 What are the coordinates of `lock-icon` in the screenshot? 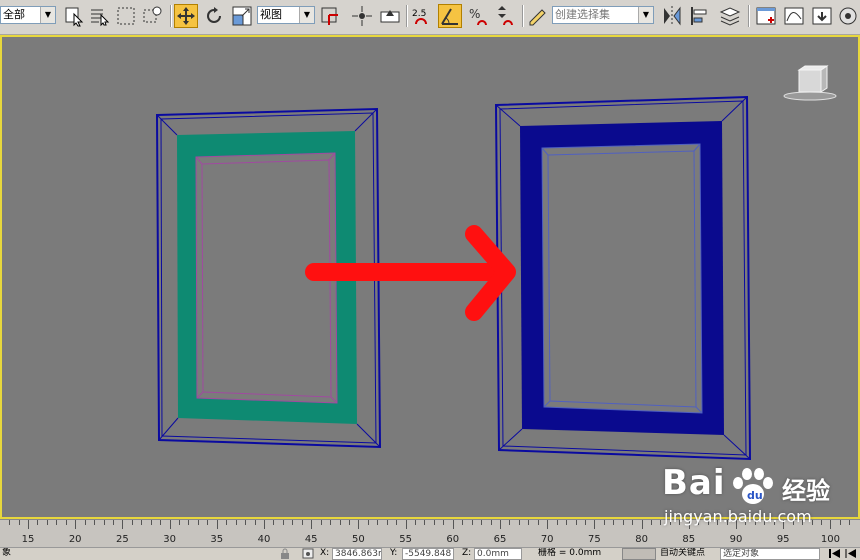 It's located at (286, 554).